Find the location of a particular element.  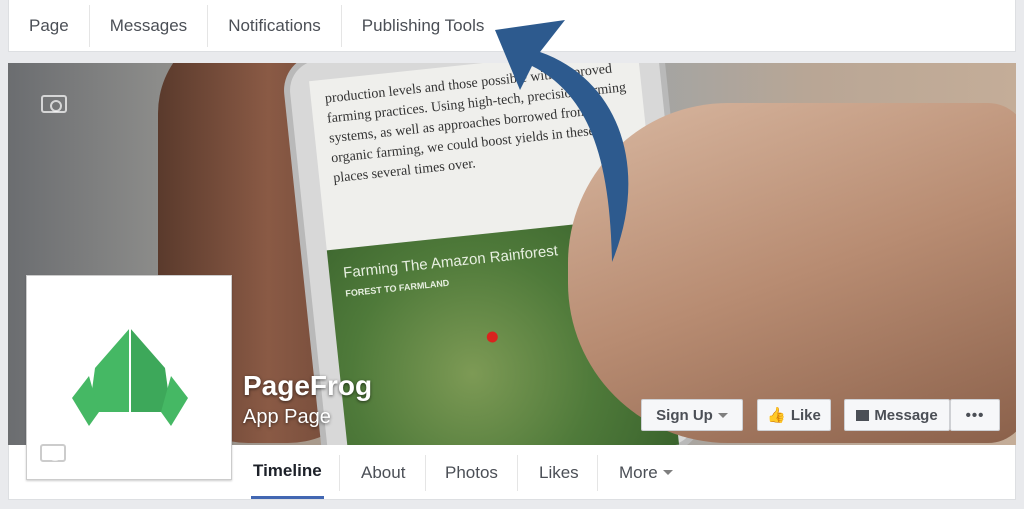

tab-page: Page is located at coordinates (49, 25).